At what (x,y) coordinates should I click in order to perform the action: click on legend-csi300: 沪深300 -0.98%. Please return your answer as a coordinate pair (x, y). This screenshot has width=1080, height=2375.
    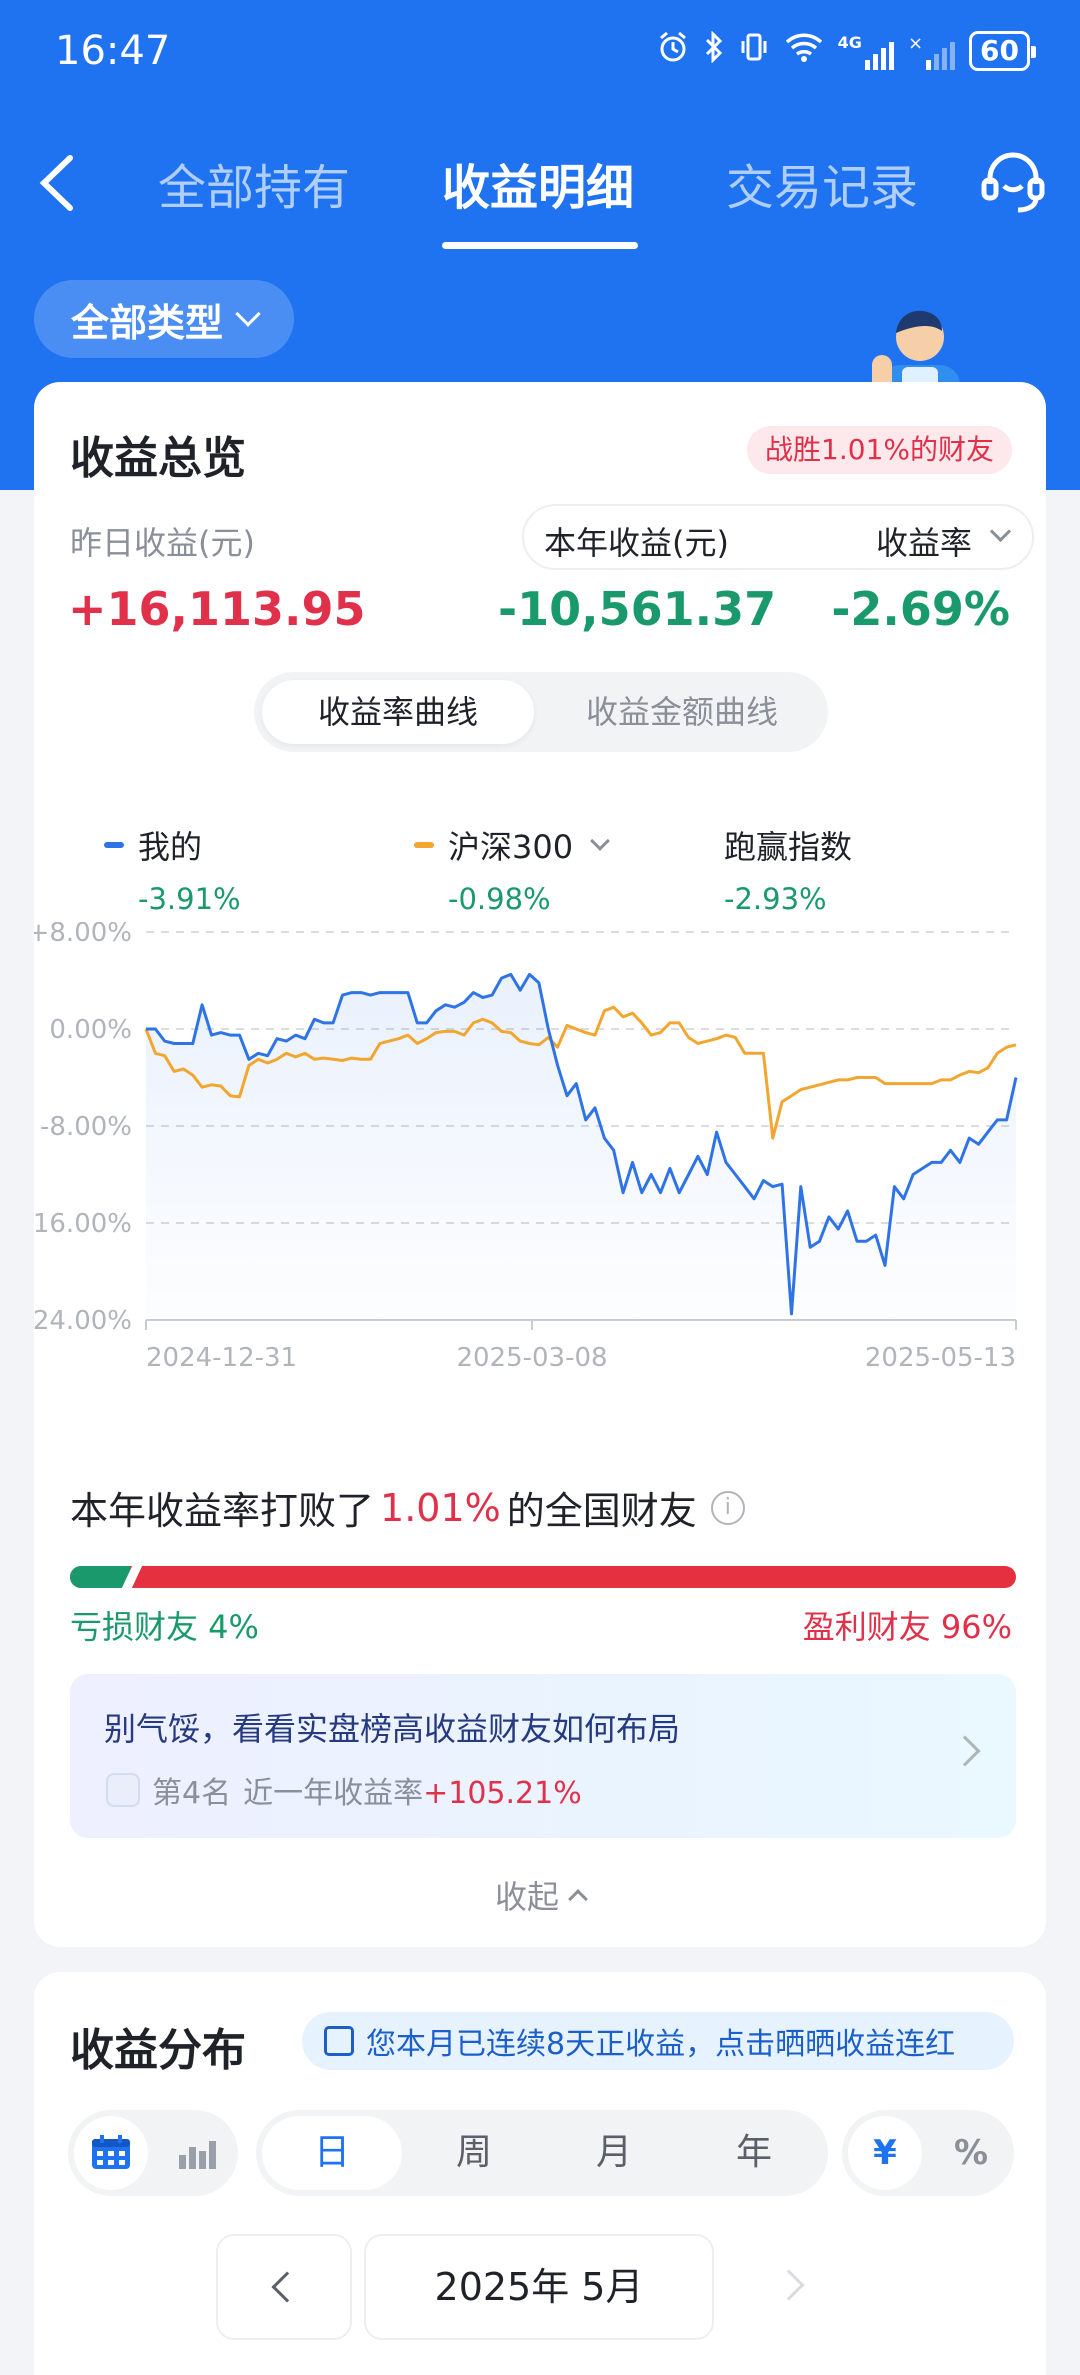
    Looking at the image, I should click on (512, 869).